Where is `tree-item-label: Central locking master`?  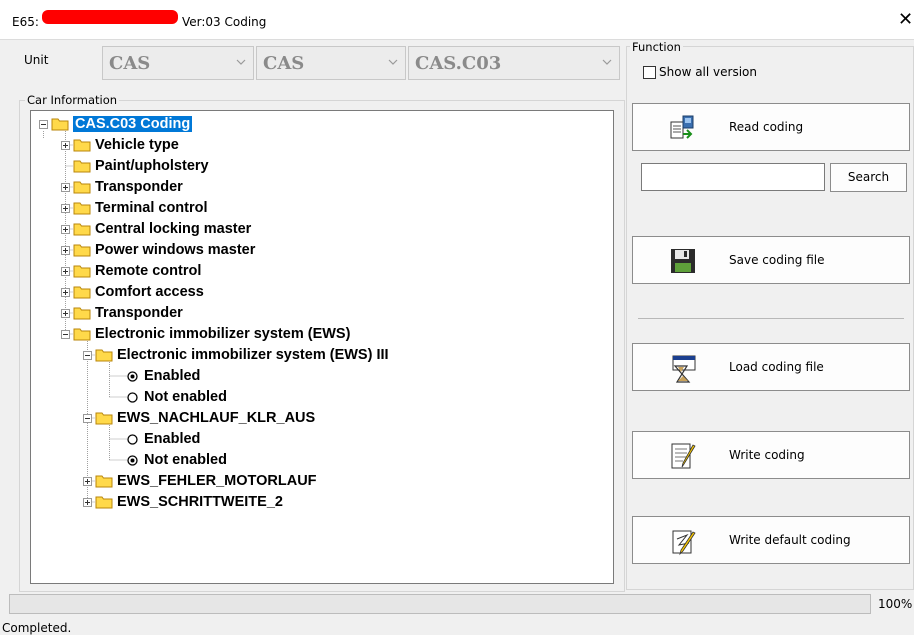 tree-item-label: Central locking master is located at coordinates (173, 229).